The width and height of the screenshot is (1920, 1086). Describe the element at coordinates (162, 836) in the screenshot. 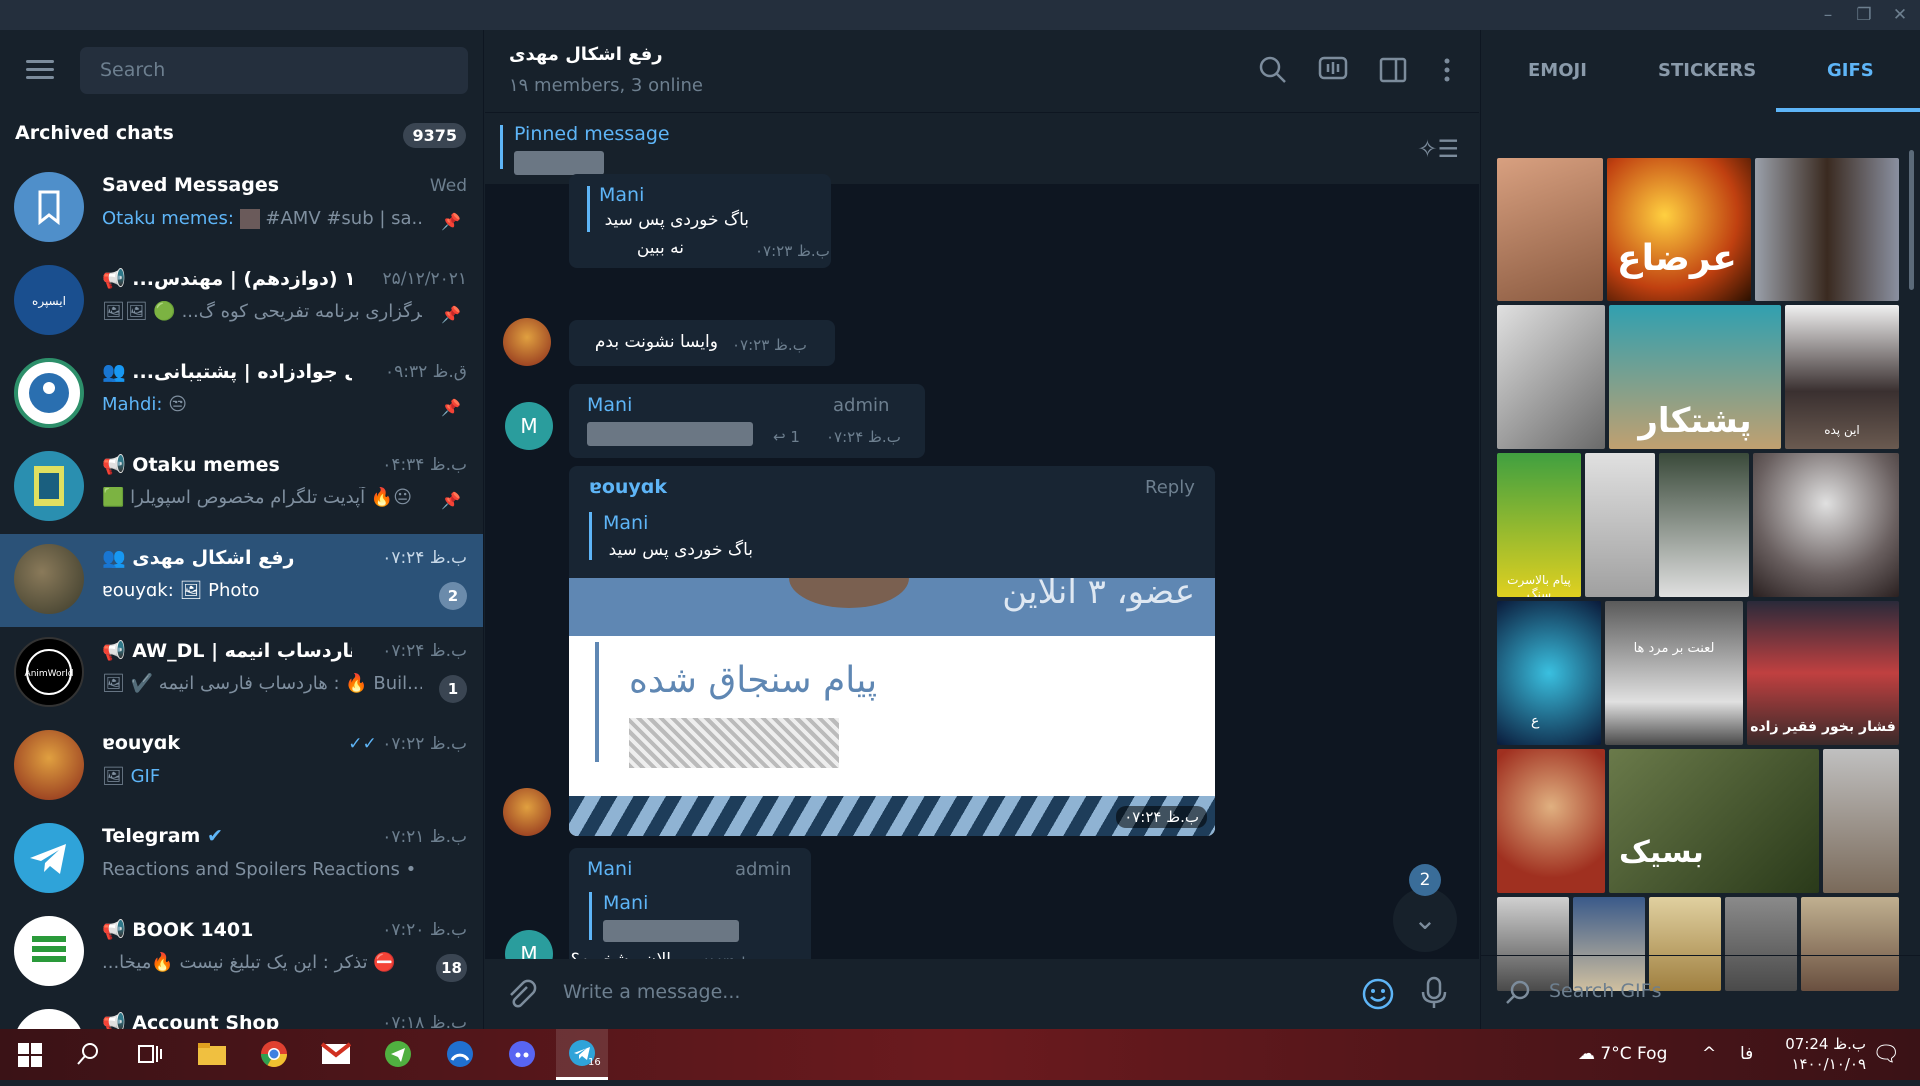

I see `chat-name: Telegram ✔` at that location.